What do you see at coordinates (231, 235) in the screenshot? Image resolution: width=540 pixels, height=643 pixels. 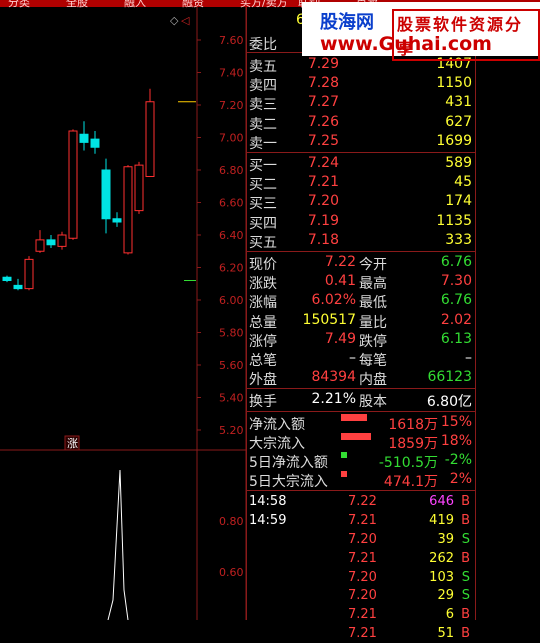 I see `price-axis-label: 6.40` at bounding box center [231, 235].